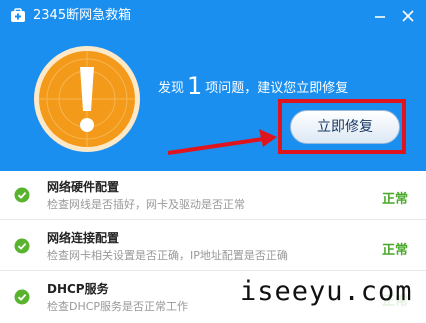  I want to click on minimize-icon, so click(380, 17).